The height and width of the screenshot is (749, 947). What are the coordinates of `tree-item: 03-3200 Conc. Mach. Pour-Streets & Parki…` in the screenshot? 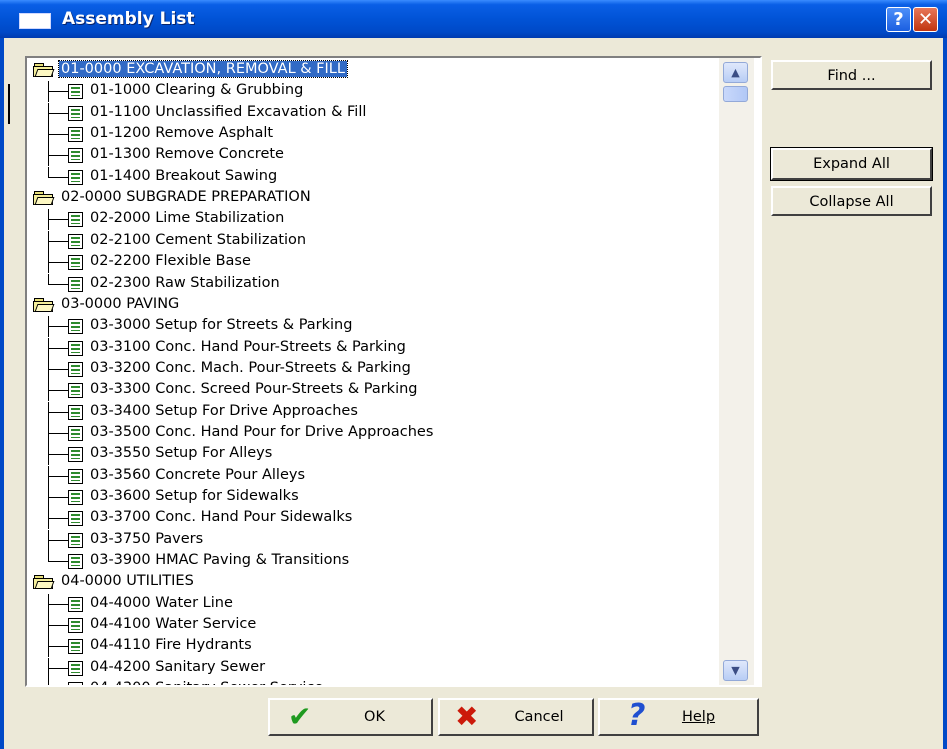 It's located at (373, 369).